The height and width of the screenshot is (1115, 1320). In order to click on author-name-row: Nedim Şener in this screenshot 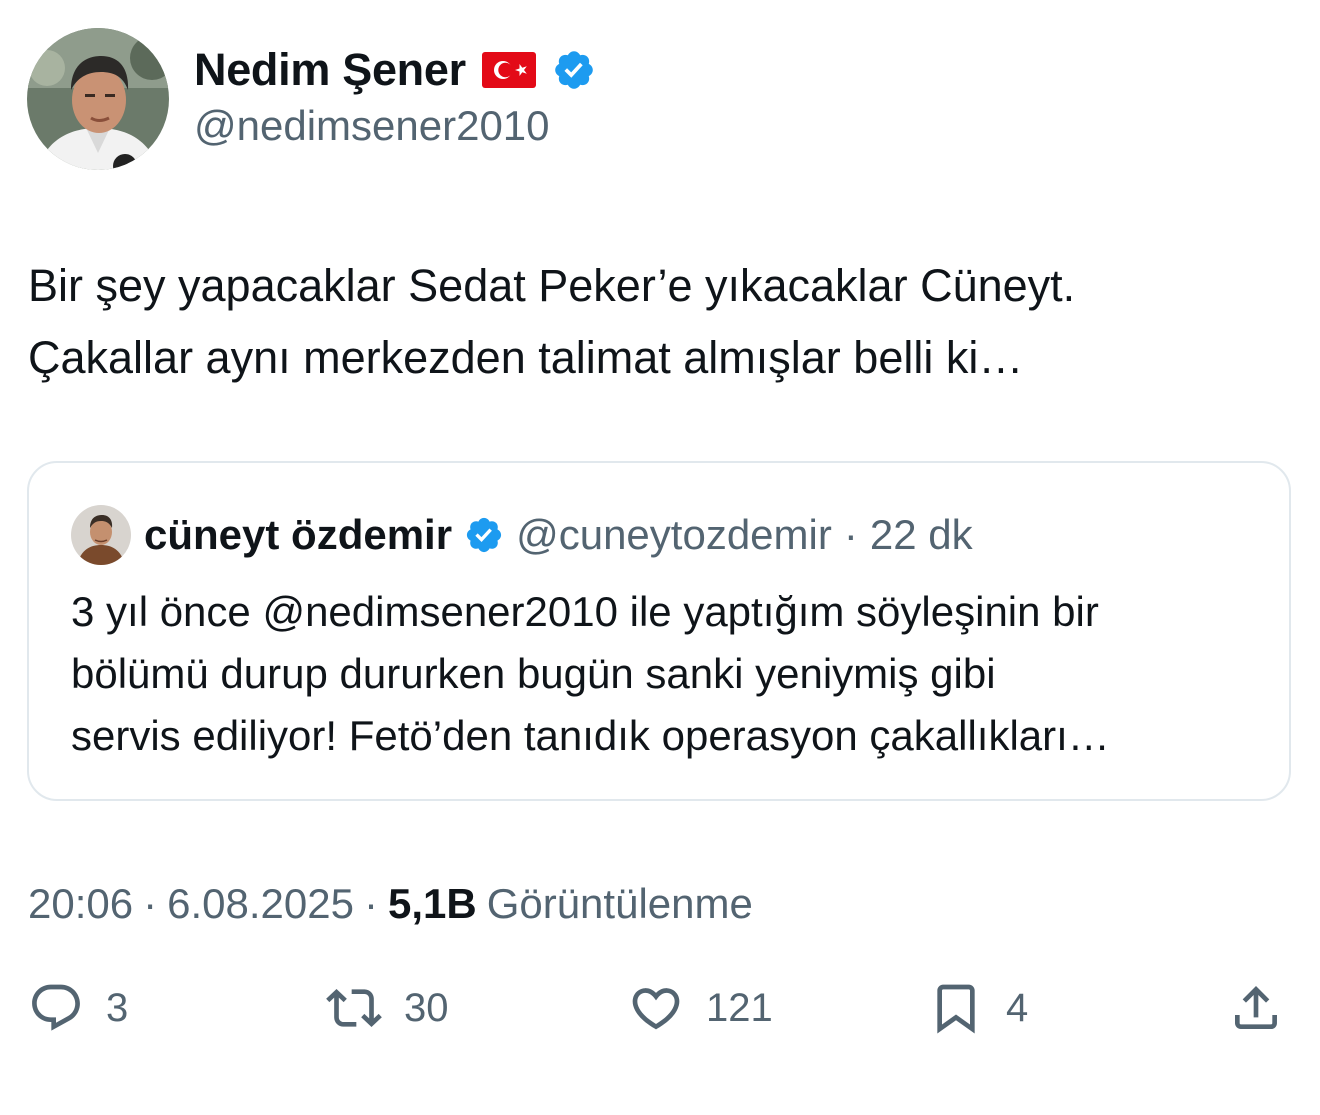, I will do `click(395, 70)`.